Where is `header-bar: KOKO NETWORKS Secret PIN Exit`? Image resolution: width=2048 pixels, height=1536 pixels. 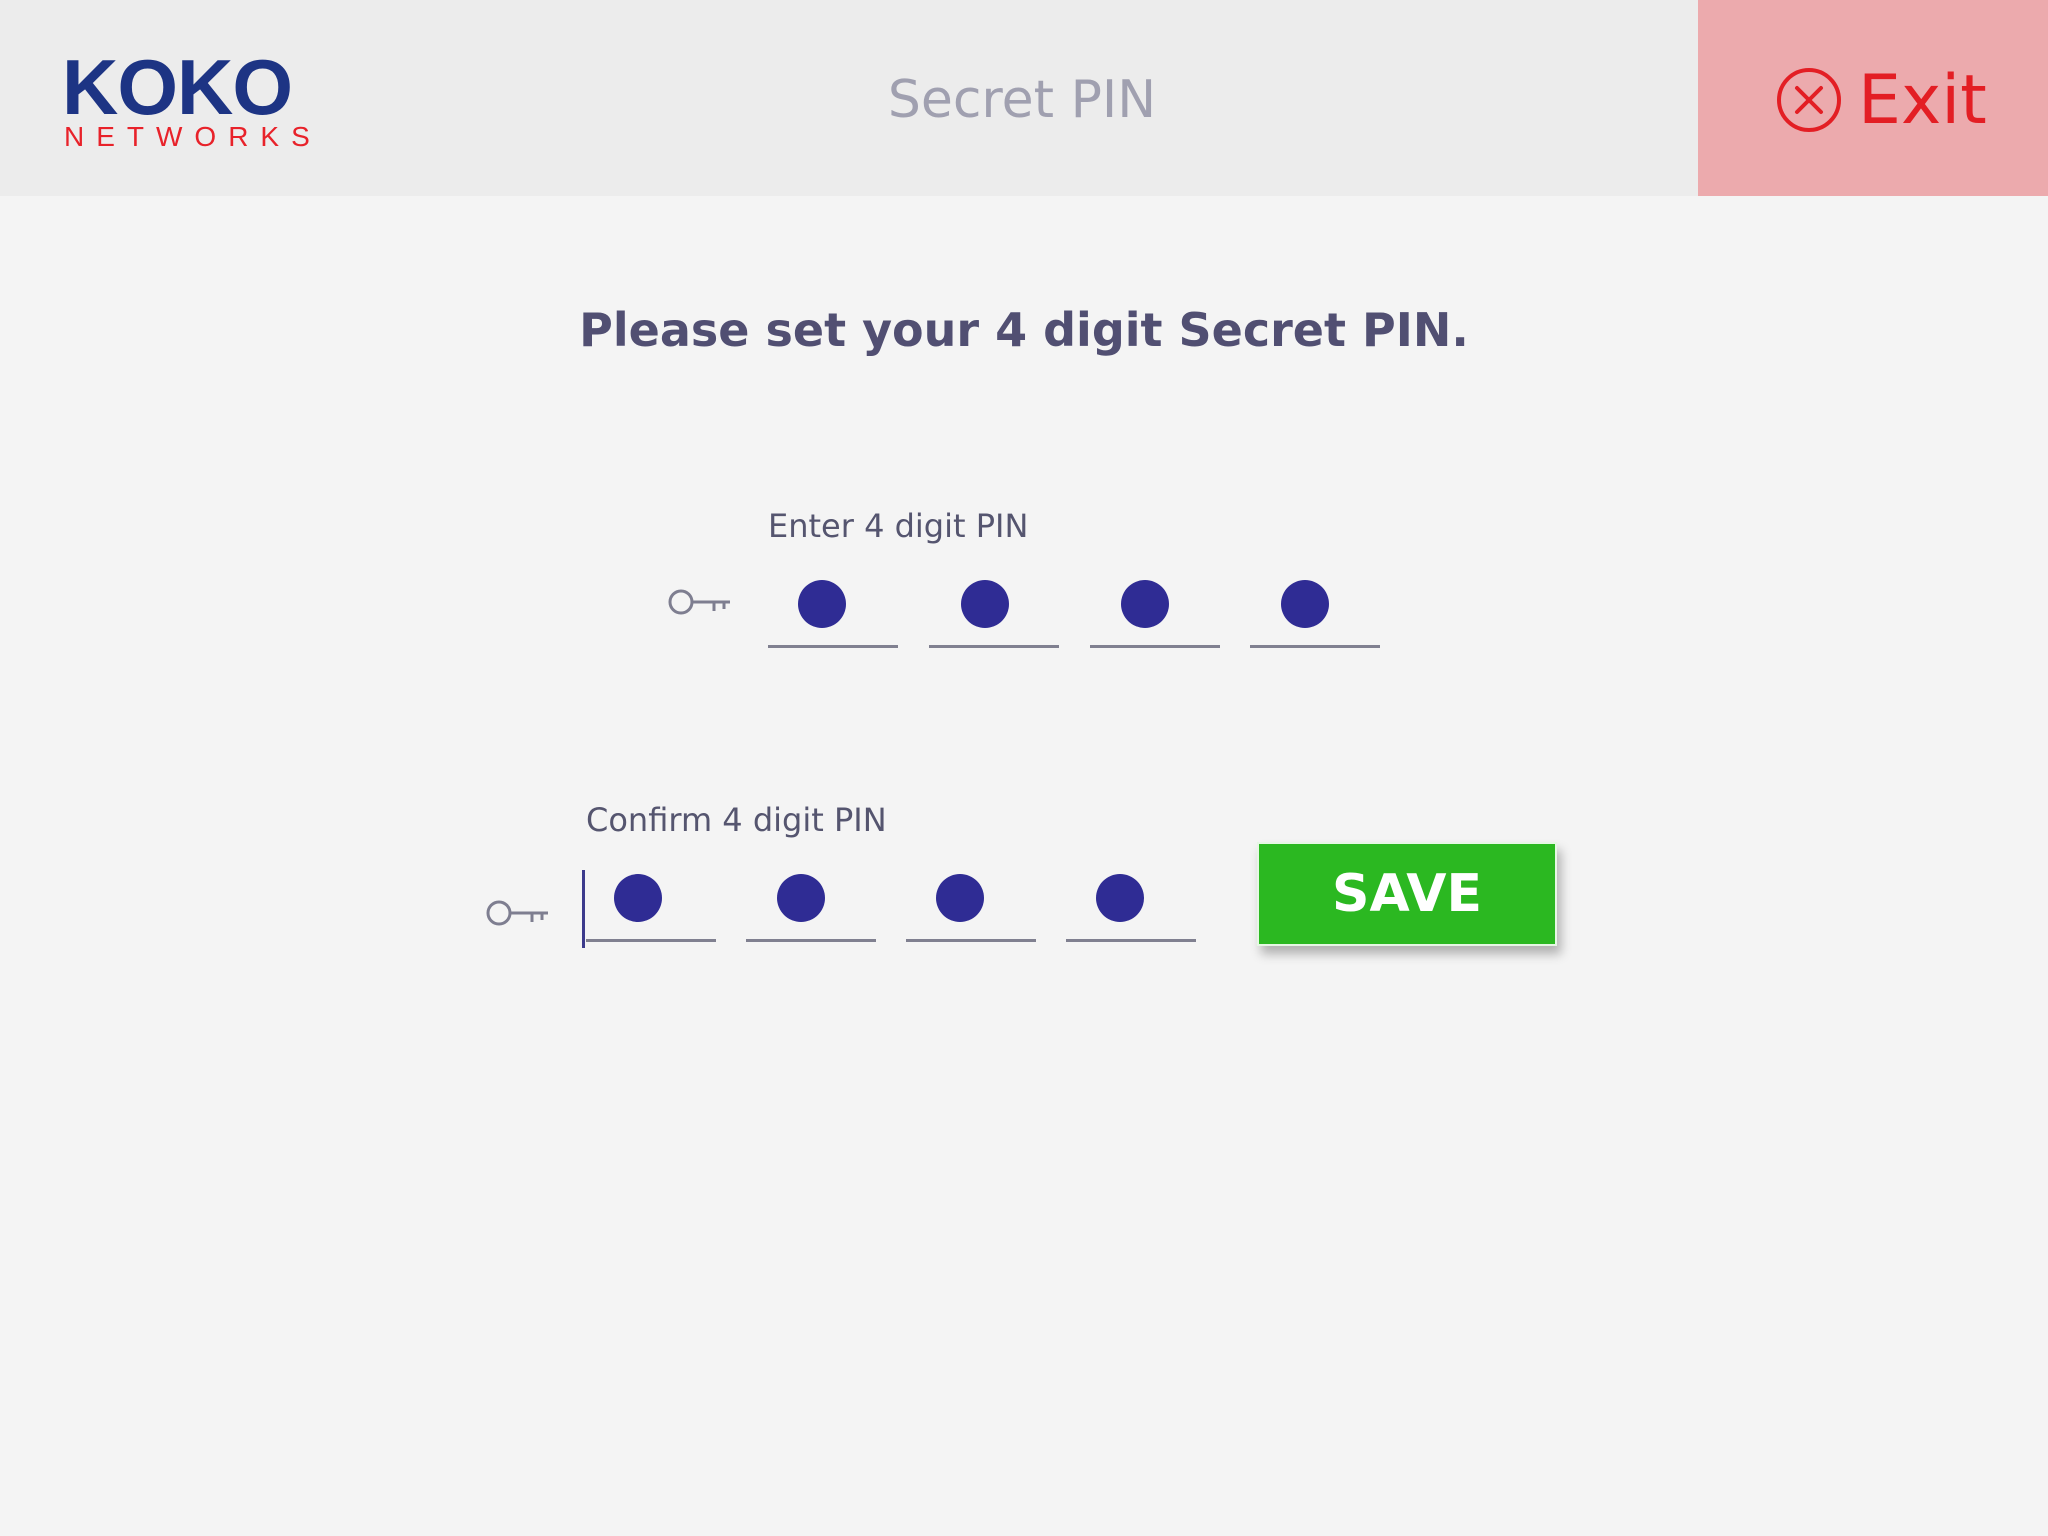
header-bar: KOKO NETWORKS Secret PIN Exit is located at coordinates (1024, 98).